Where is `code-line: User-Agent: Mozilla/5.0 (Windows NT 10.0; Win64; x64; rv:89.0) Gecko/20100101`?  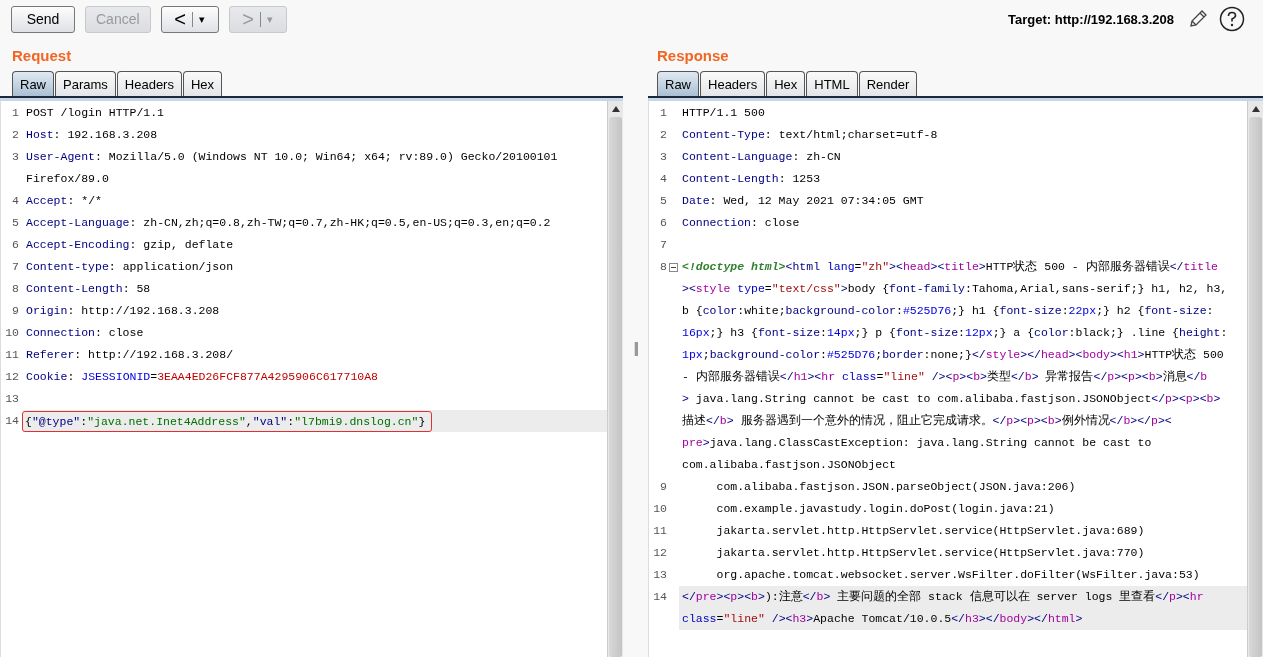
code-line: User-Agent: Mozilla/5.0 (Windows NT 10.0; Win64; x64; rv:89.0) Gecko/20100101 is located at coordinates (292, 157).